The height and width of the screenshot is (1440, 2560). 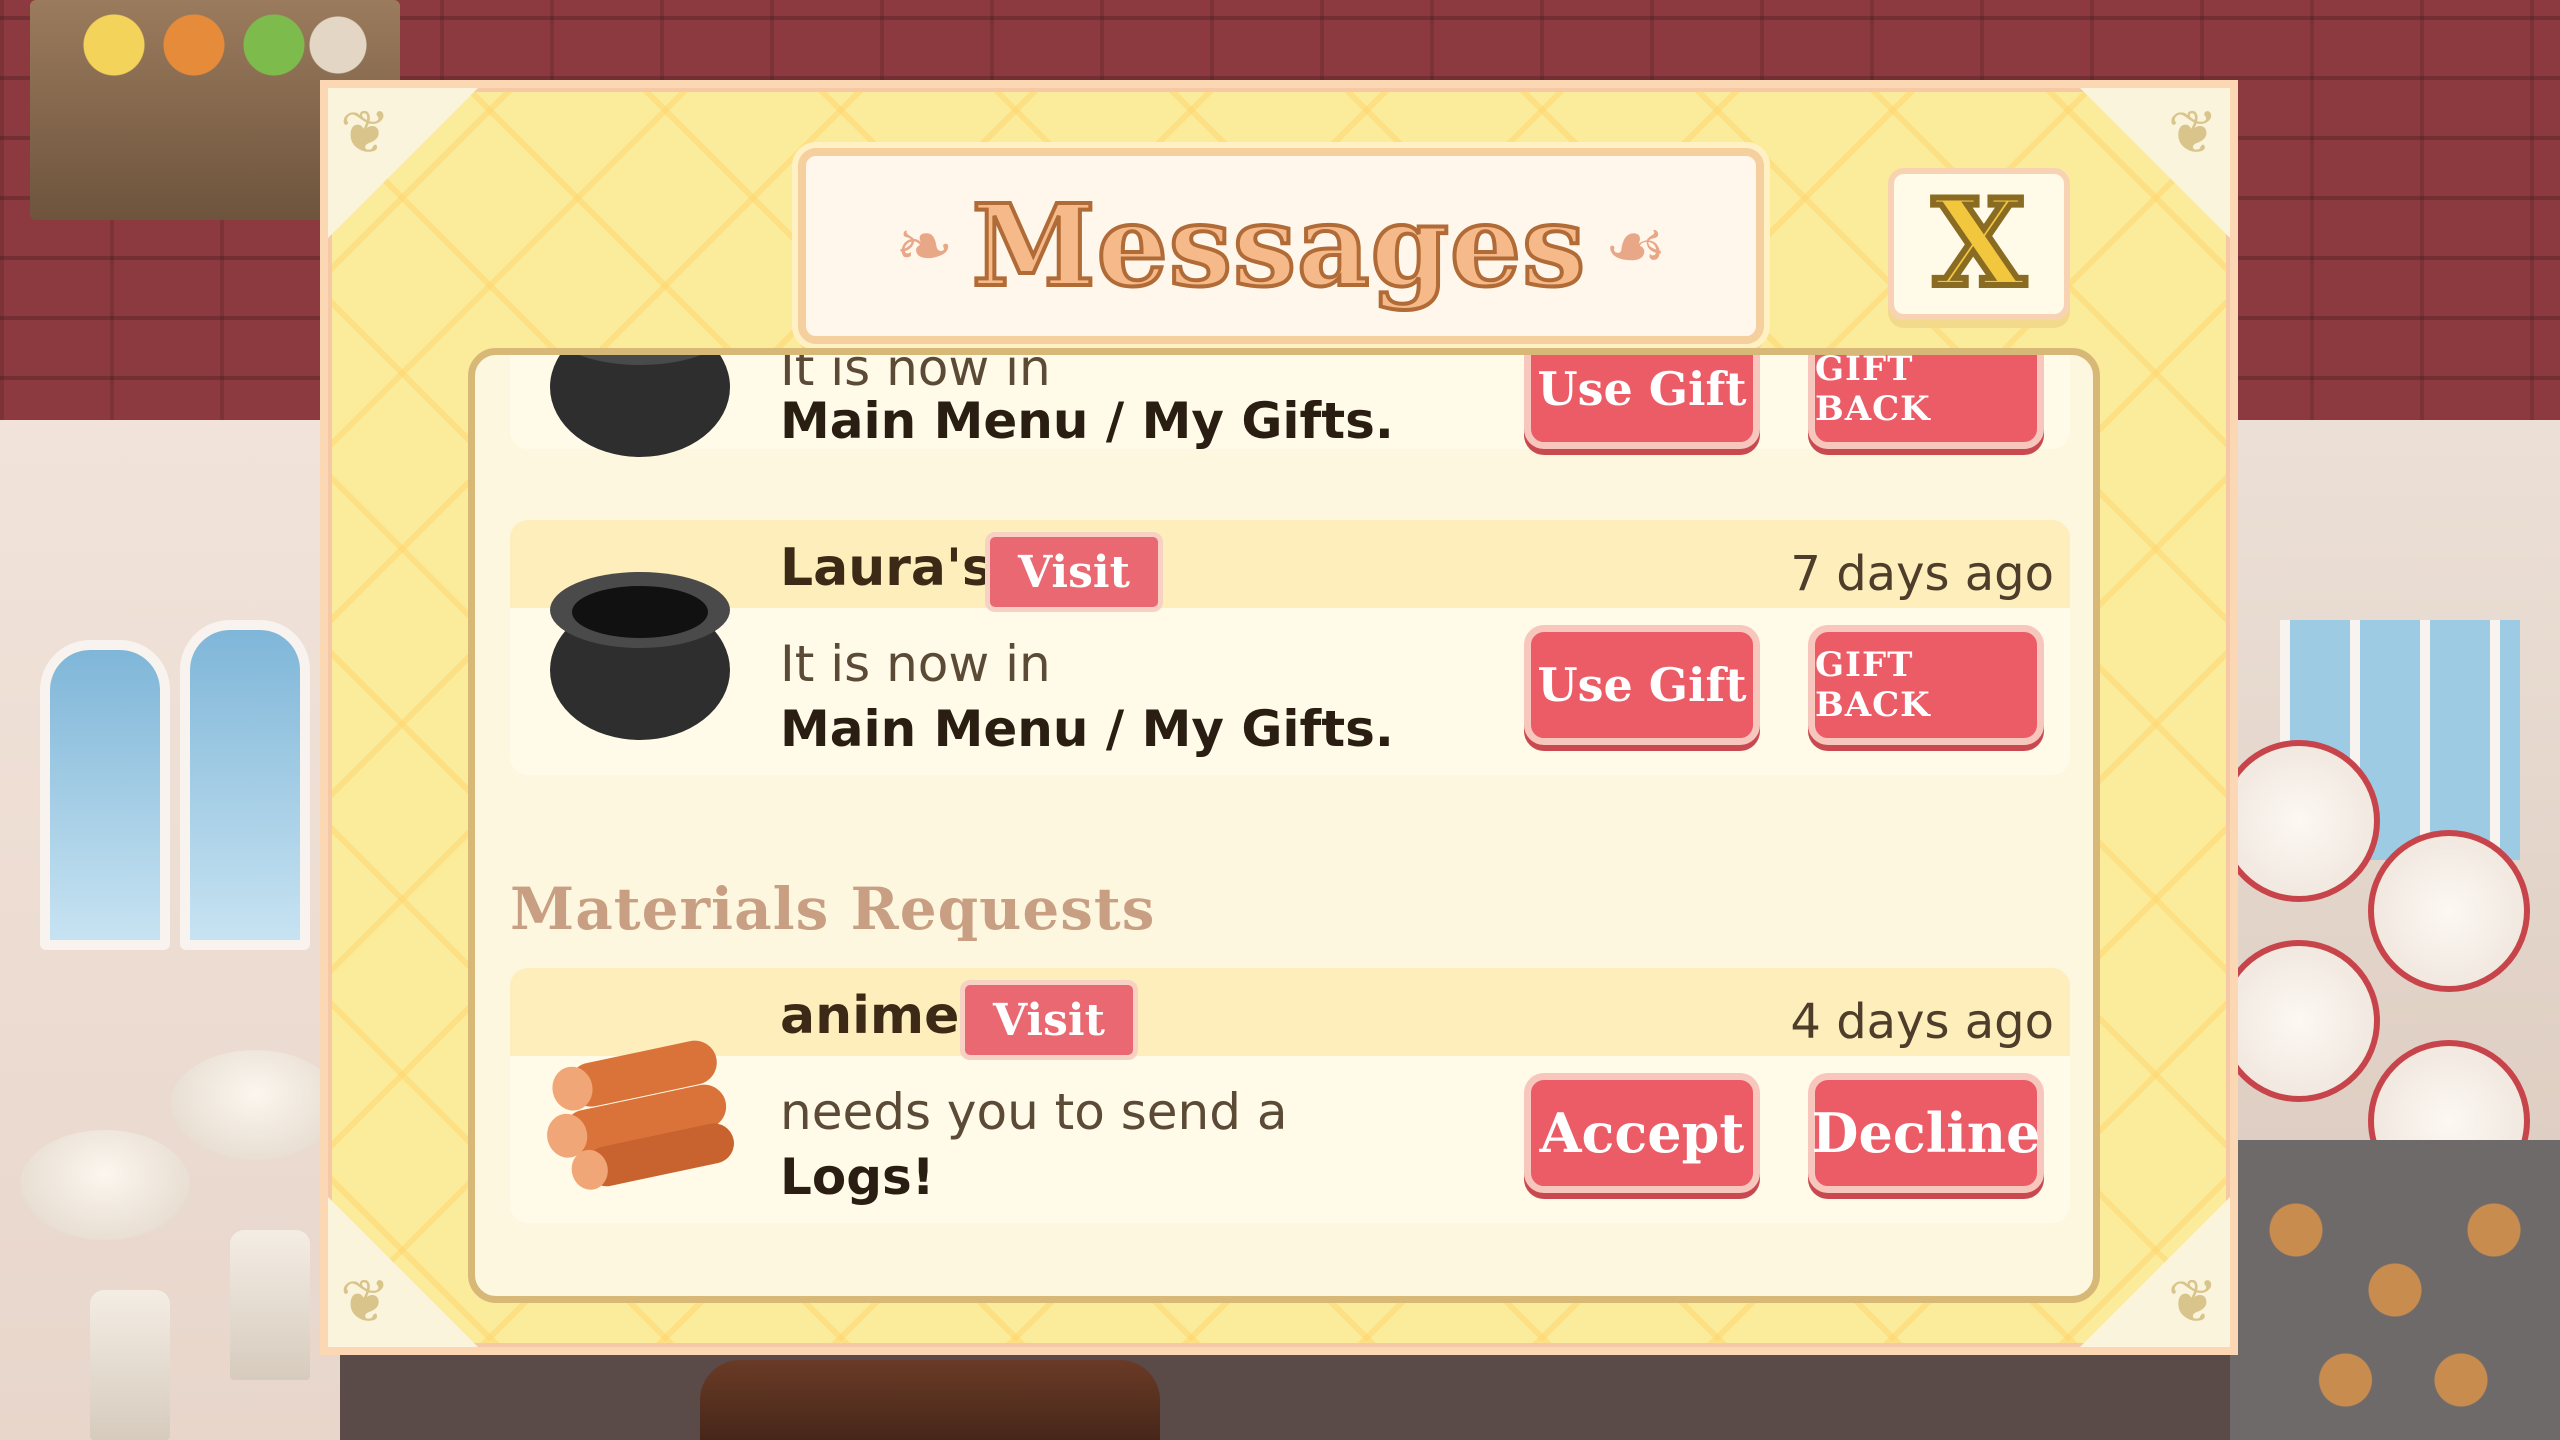 What do you see at coordinates (2395, 1290) in the screenshot?
I see `gingerbread-tray` at bounding box center [2395, 1290].